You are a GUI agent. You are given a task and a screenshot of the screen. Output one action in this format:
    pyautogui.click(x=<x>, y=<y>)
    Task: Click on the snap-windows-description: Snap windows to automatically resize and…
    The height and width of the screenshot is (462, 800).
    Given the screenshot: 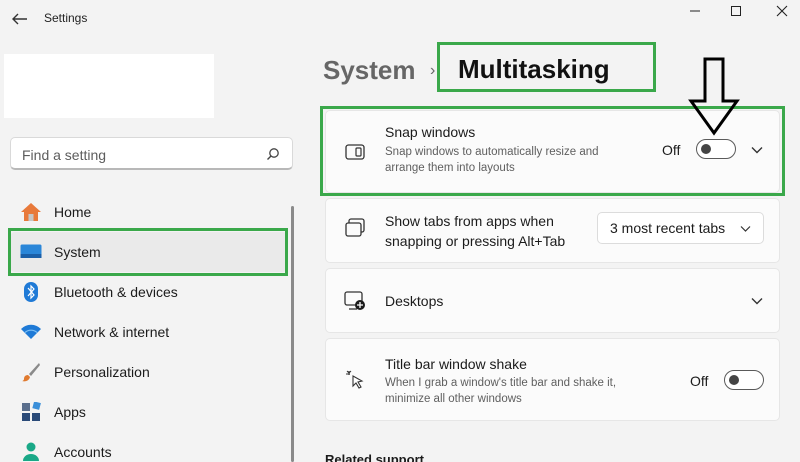 What is the action you would take?
    pyautogui.click(x=492, y=160)
    